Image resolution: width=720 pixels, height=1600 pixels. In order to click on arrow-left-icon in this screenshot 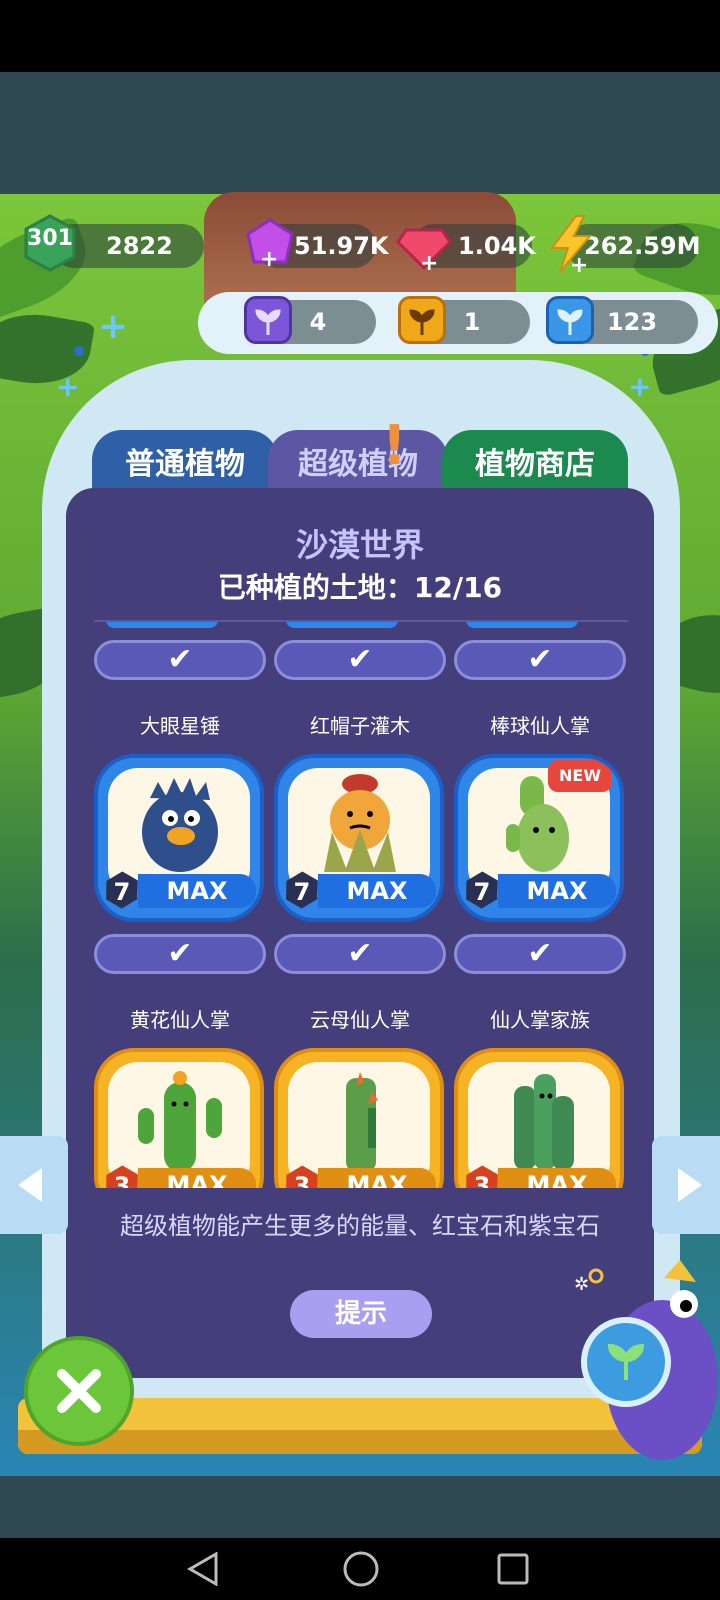, I will do `click(30, 1185)`.